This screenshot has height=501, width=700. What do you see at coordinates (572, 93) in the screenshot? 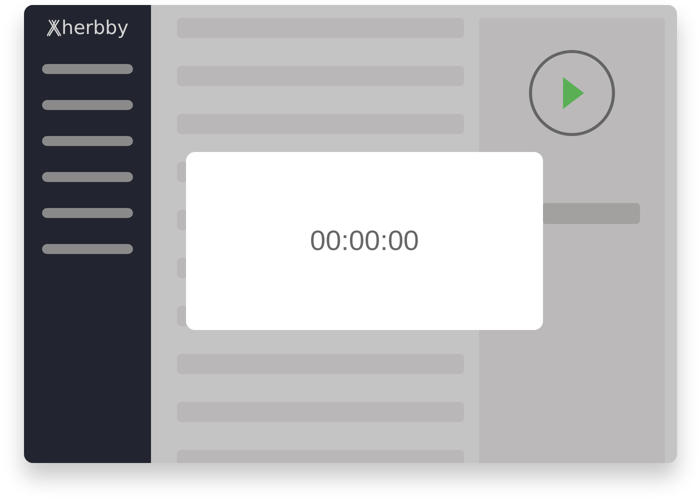
I see `play-icon` at bounding box center [572, 93].